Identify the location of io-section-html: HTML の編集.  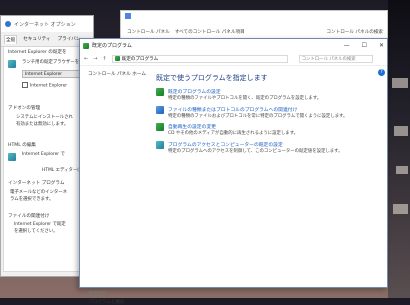
(22, 145).